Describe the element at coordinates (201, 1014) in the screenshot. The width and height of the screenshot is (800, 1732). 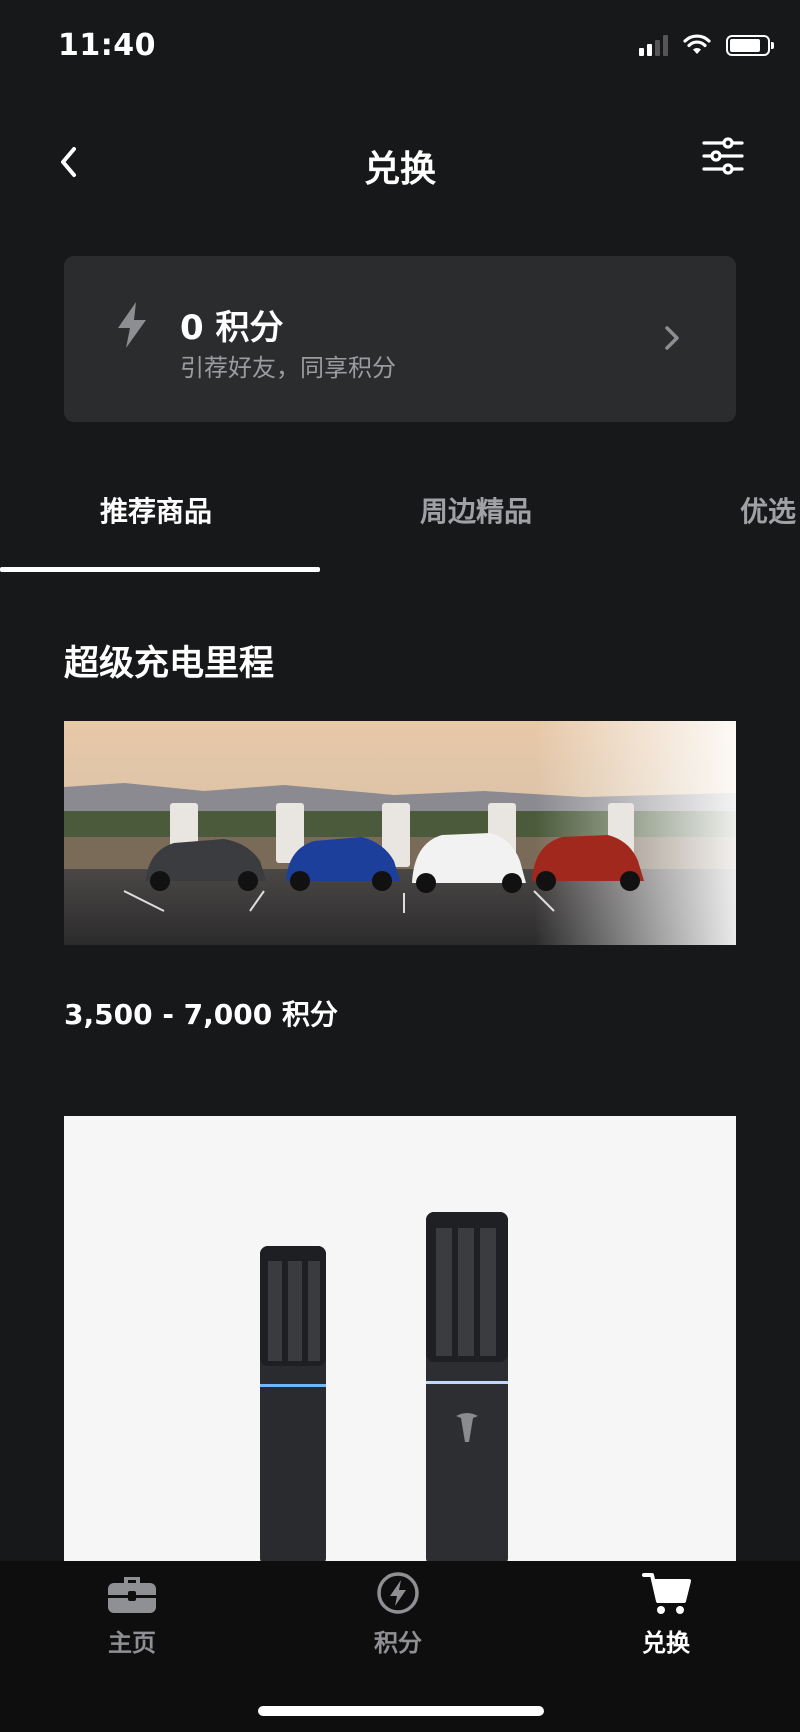
I see `item-price: 3,500 - 7,000 积分` at that location.